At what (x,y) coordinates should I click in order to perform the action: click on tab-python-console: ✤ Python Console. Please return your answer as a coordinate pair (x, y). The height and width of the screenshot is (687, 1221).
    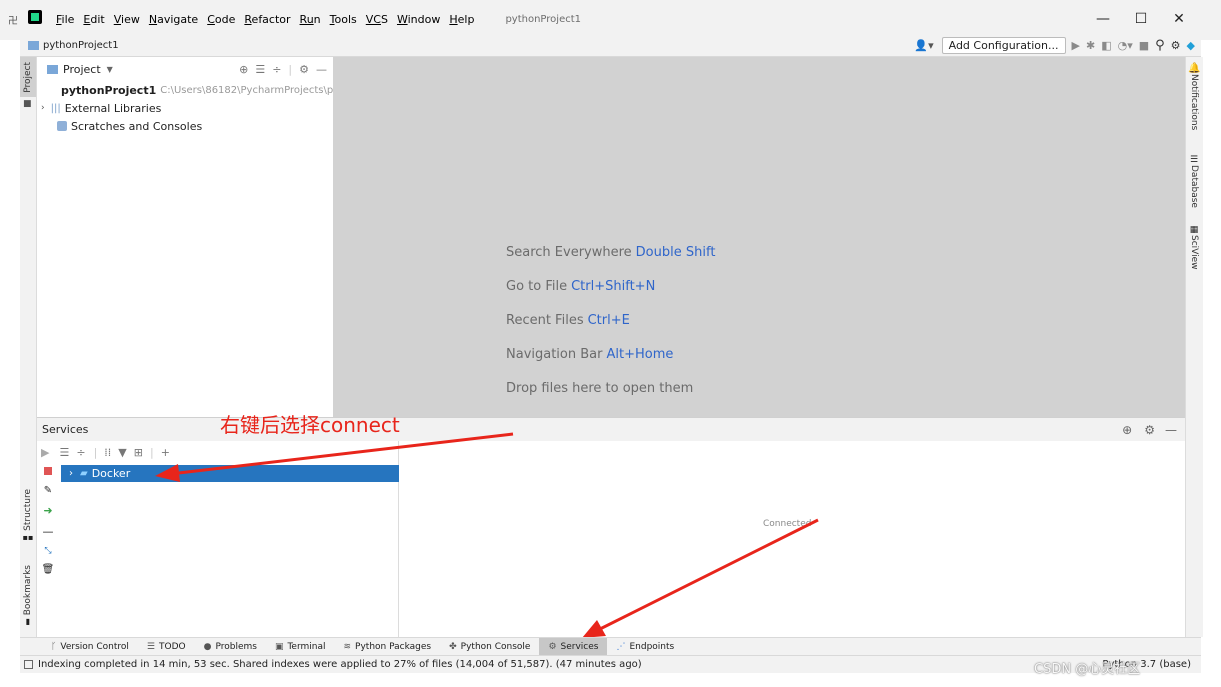
    Looking at the image, I should click on (489, 647).